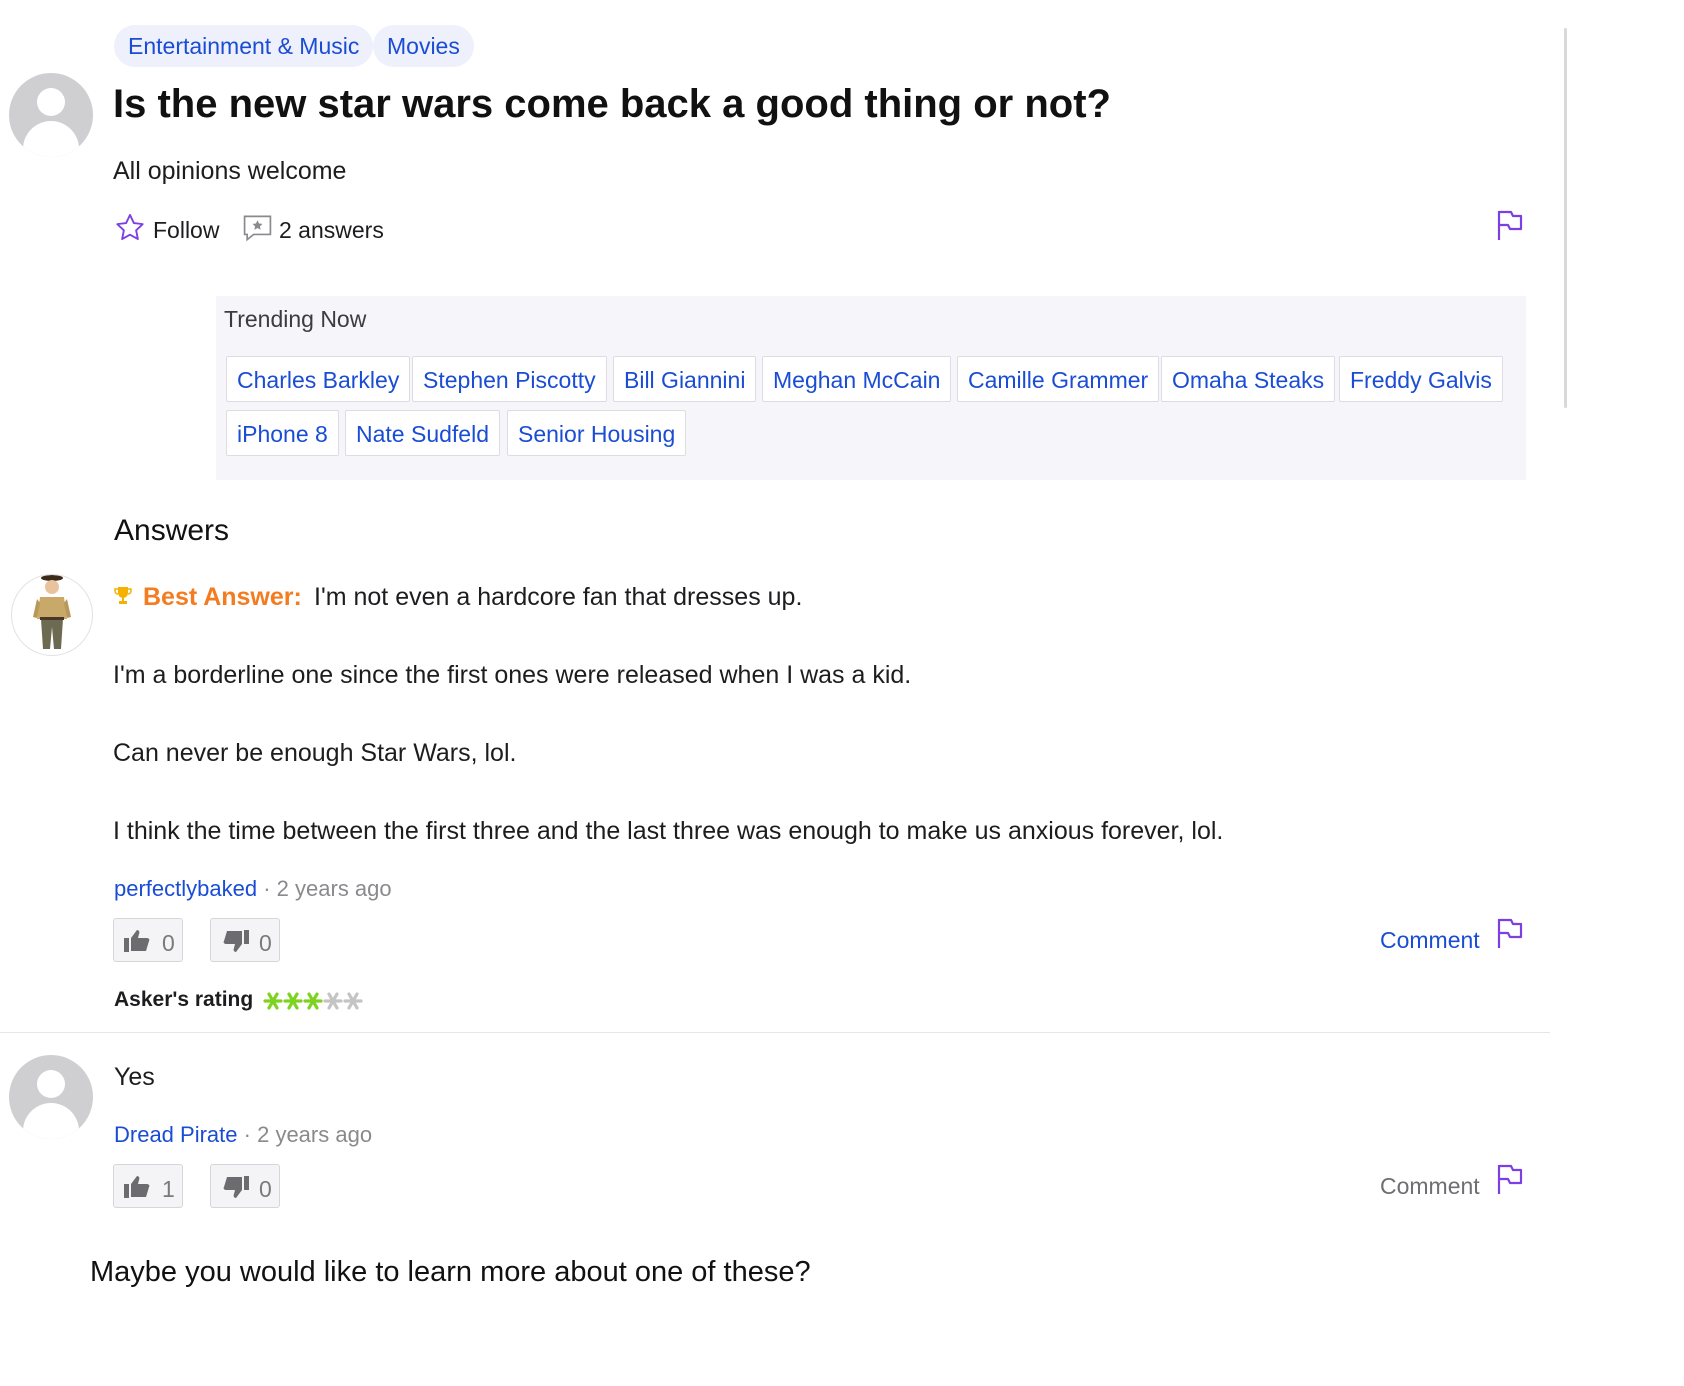 This screenshot has width=1684, height=1386. What do you see at coordinates (51, 115) in the screenshot?
I see `asker-avatar` at bounding box center [51, 115].